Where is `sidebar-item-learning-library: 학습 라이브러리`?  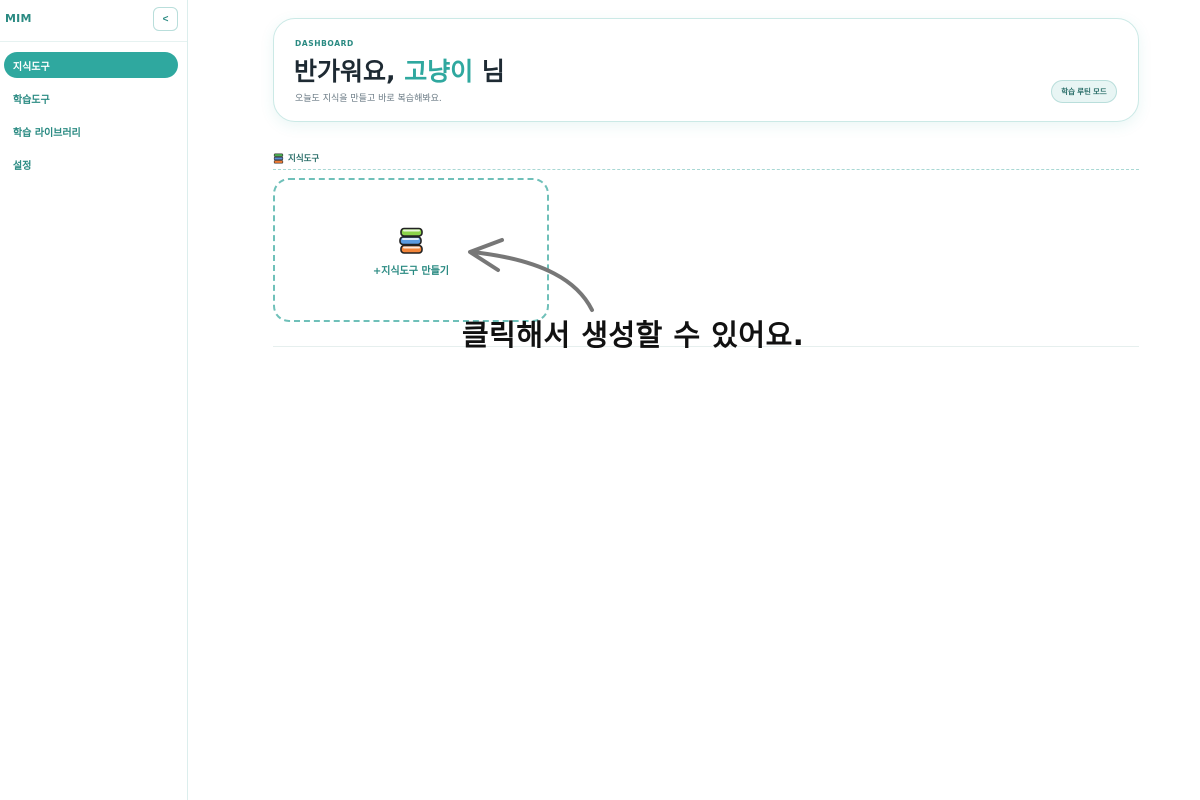
sidebar-item-learning-library: 학습 라이브러리 is located at coordinates (91, 131).